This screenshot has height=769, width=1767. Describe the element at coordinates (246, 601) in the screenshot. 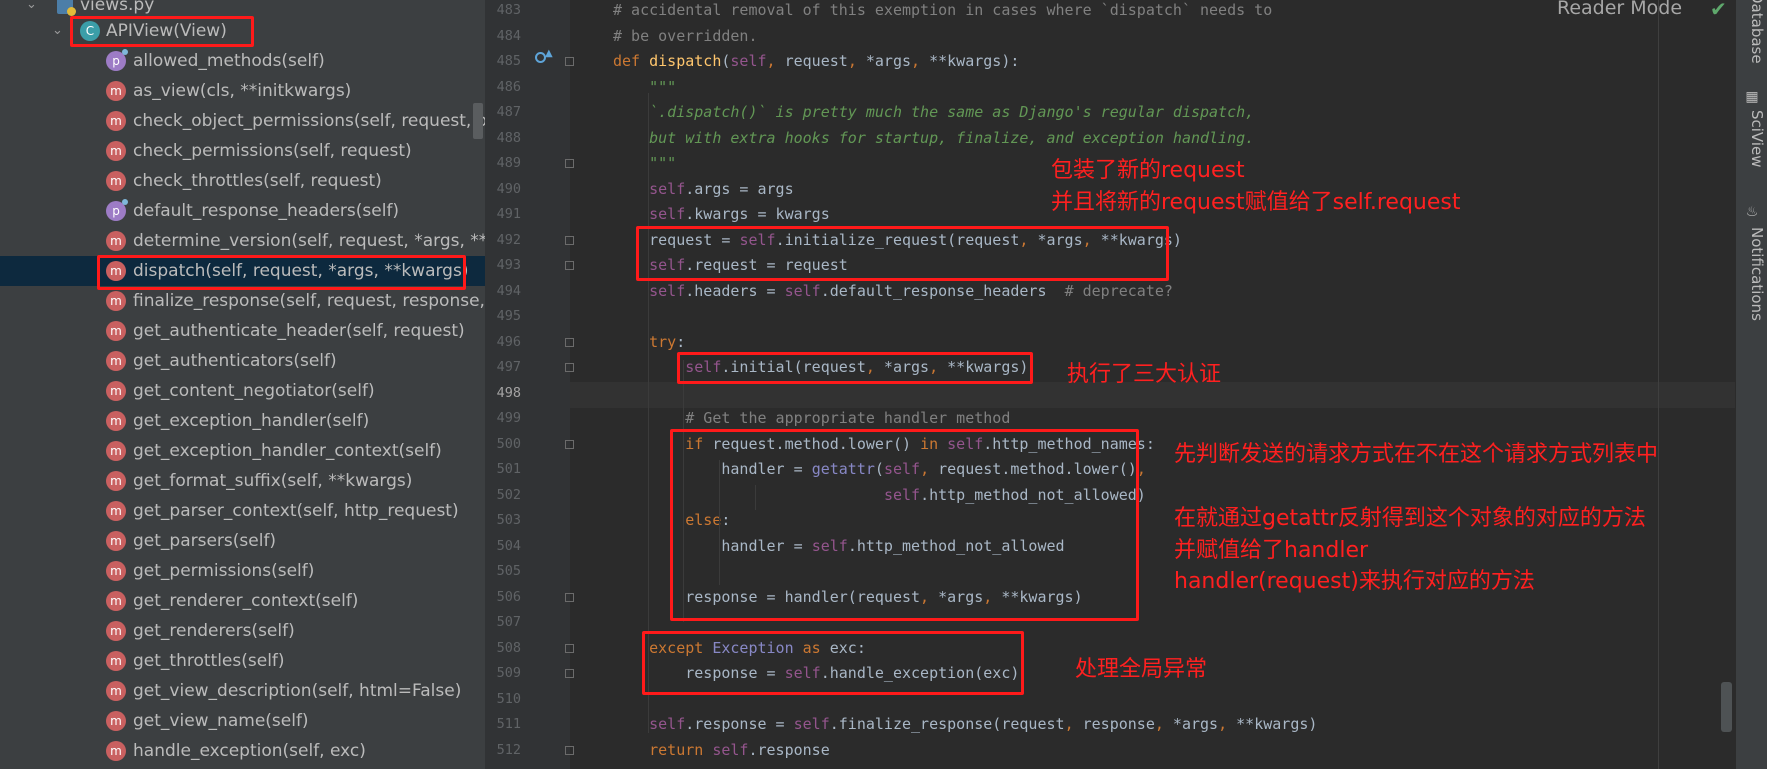

I see `tree-member-label: get_renderer_context(self)` at that location.